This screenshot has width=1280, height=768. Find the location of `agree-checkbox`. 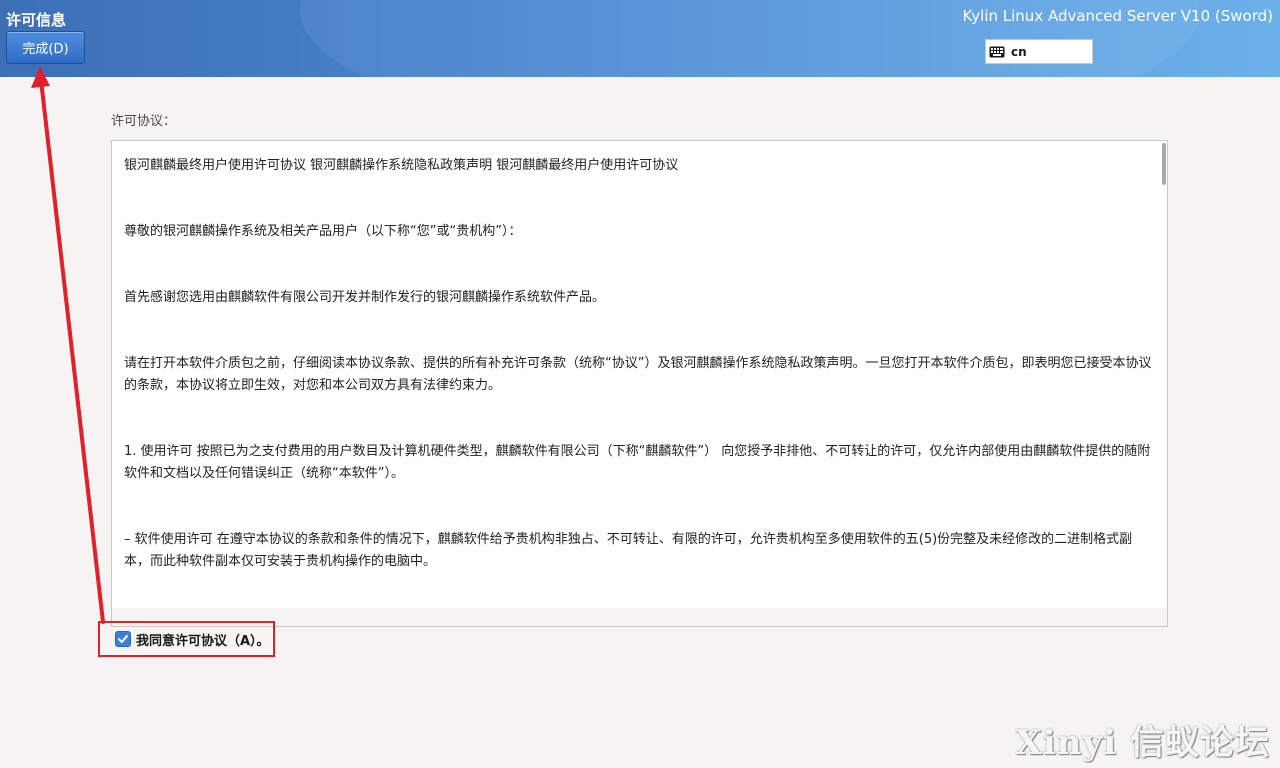

agree-checkbox is located at coordinates (123, 639).